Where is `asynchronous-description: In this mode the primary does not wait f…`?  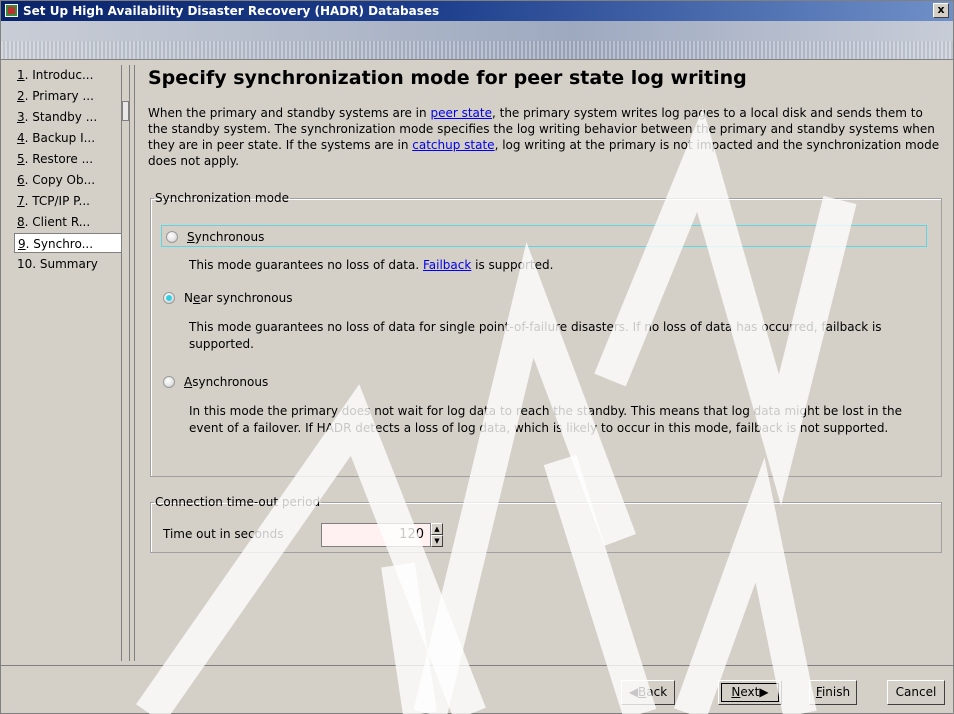 asynchronous-description: In this mode the primary does not wait f… is located at coordinates (545, 419).